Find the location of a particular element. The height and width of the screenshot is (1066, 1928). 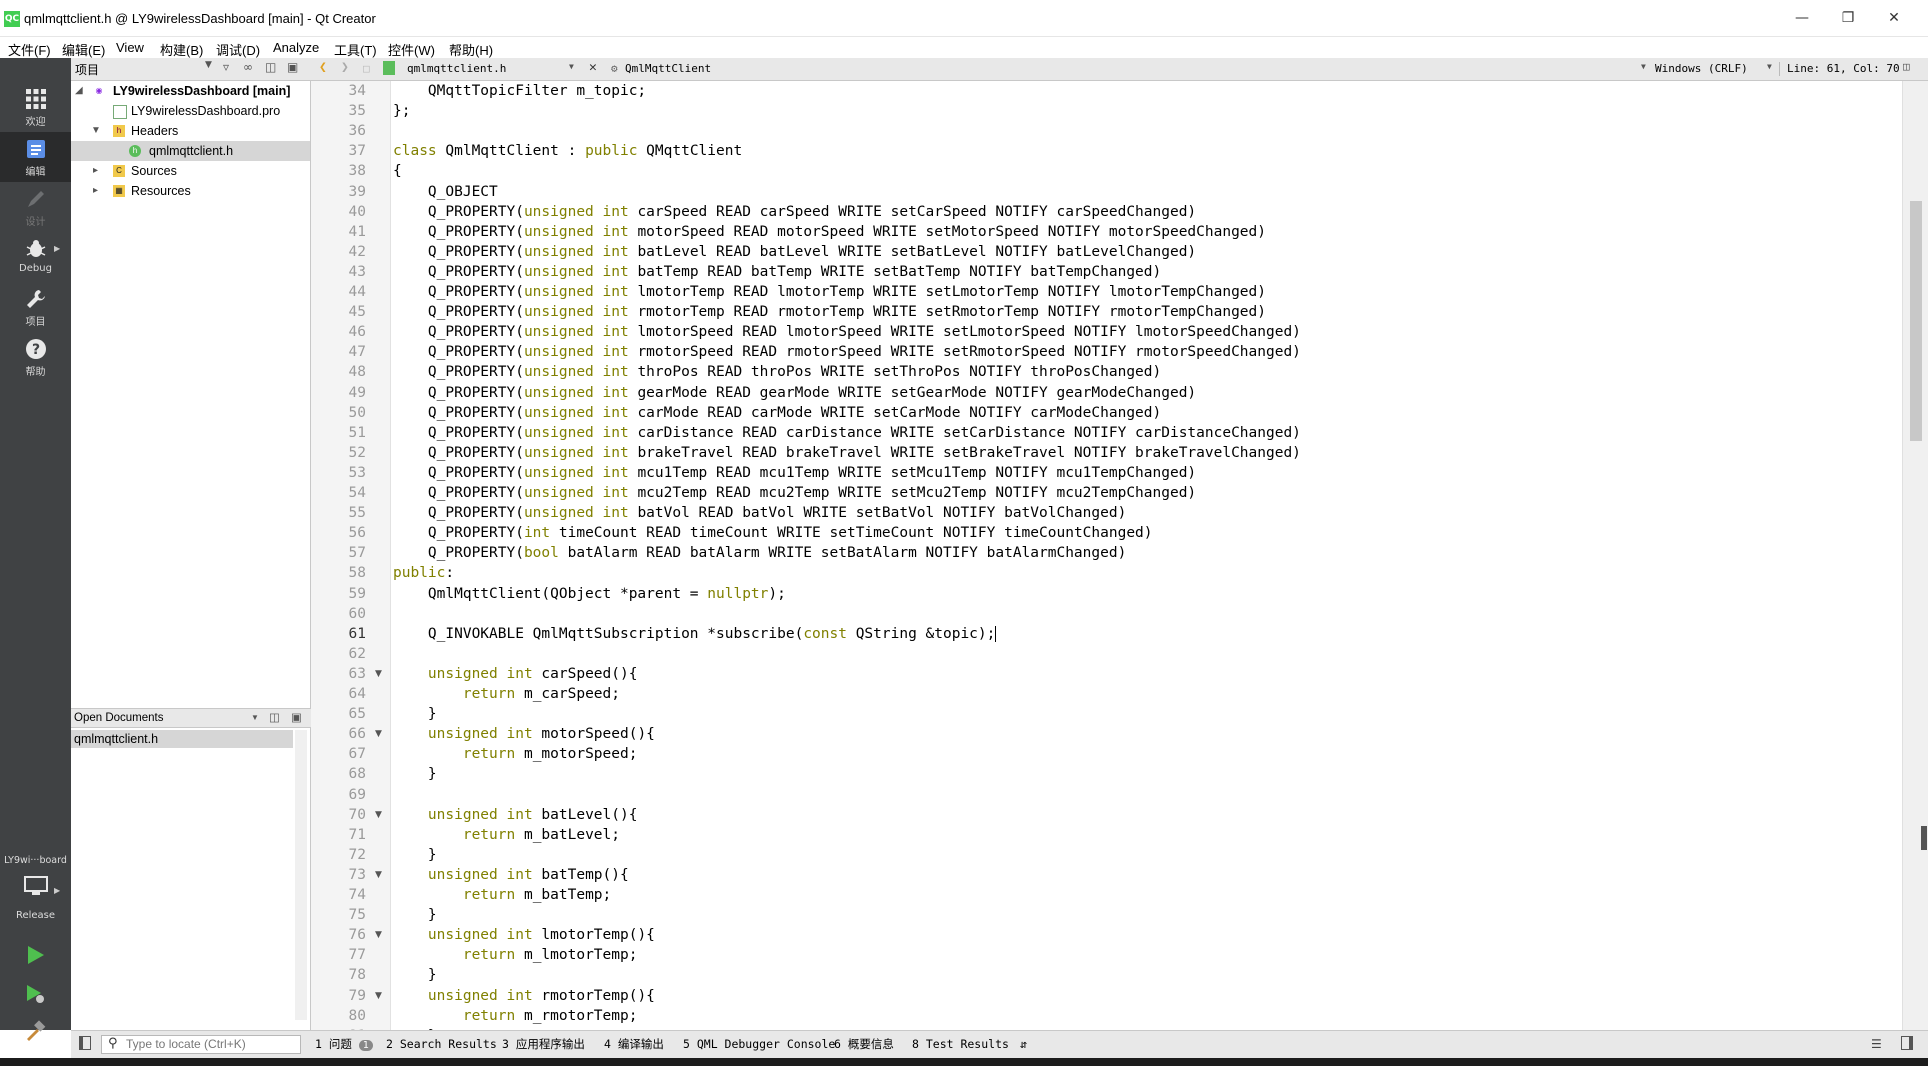

line-number: 35 is located at coordinates (338, 111).